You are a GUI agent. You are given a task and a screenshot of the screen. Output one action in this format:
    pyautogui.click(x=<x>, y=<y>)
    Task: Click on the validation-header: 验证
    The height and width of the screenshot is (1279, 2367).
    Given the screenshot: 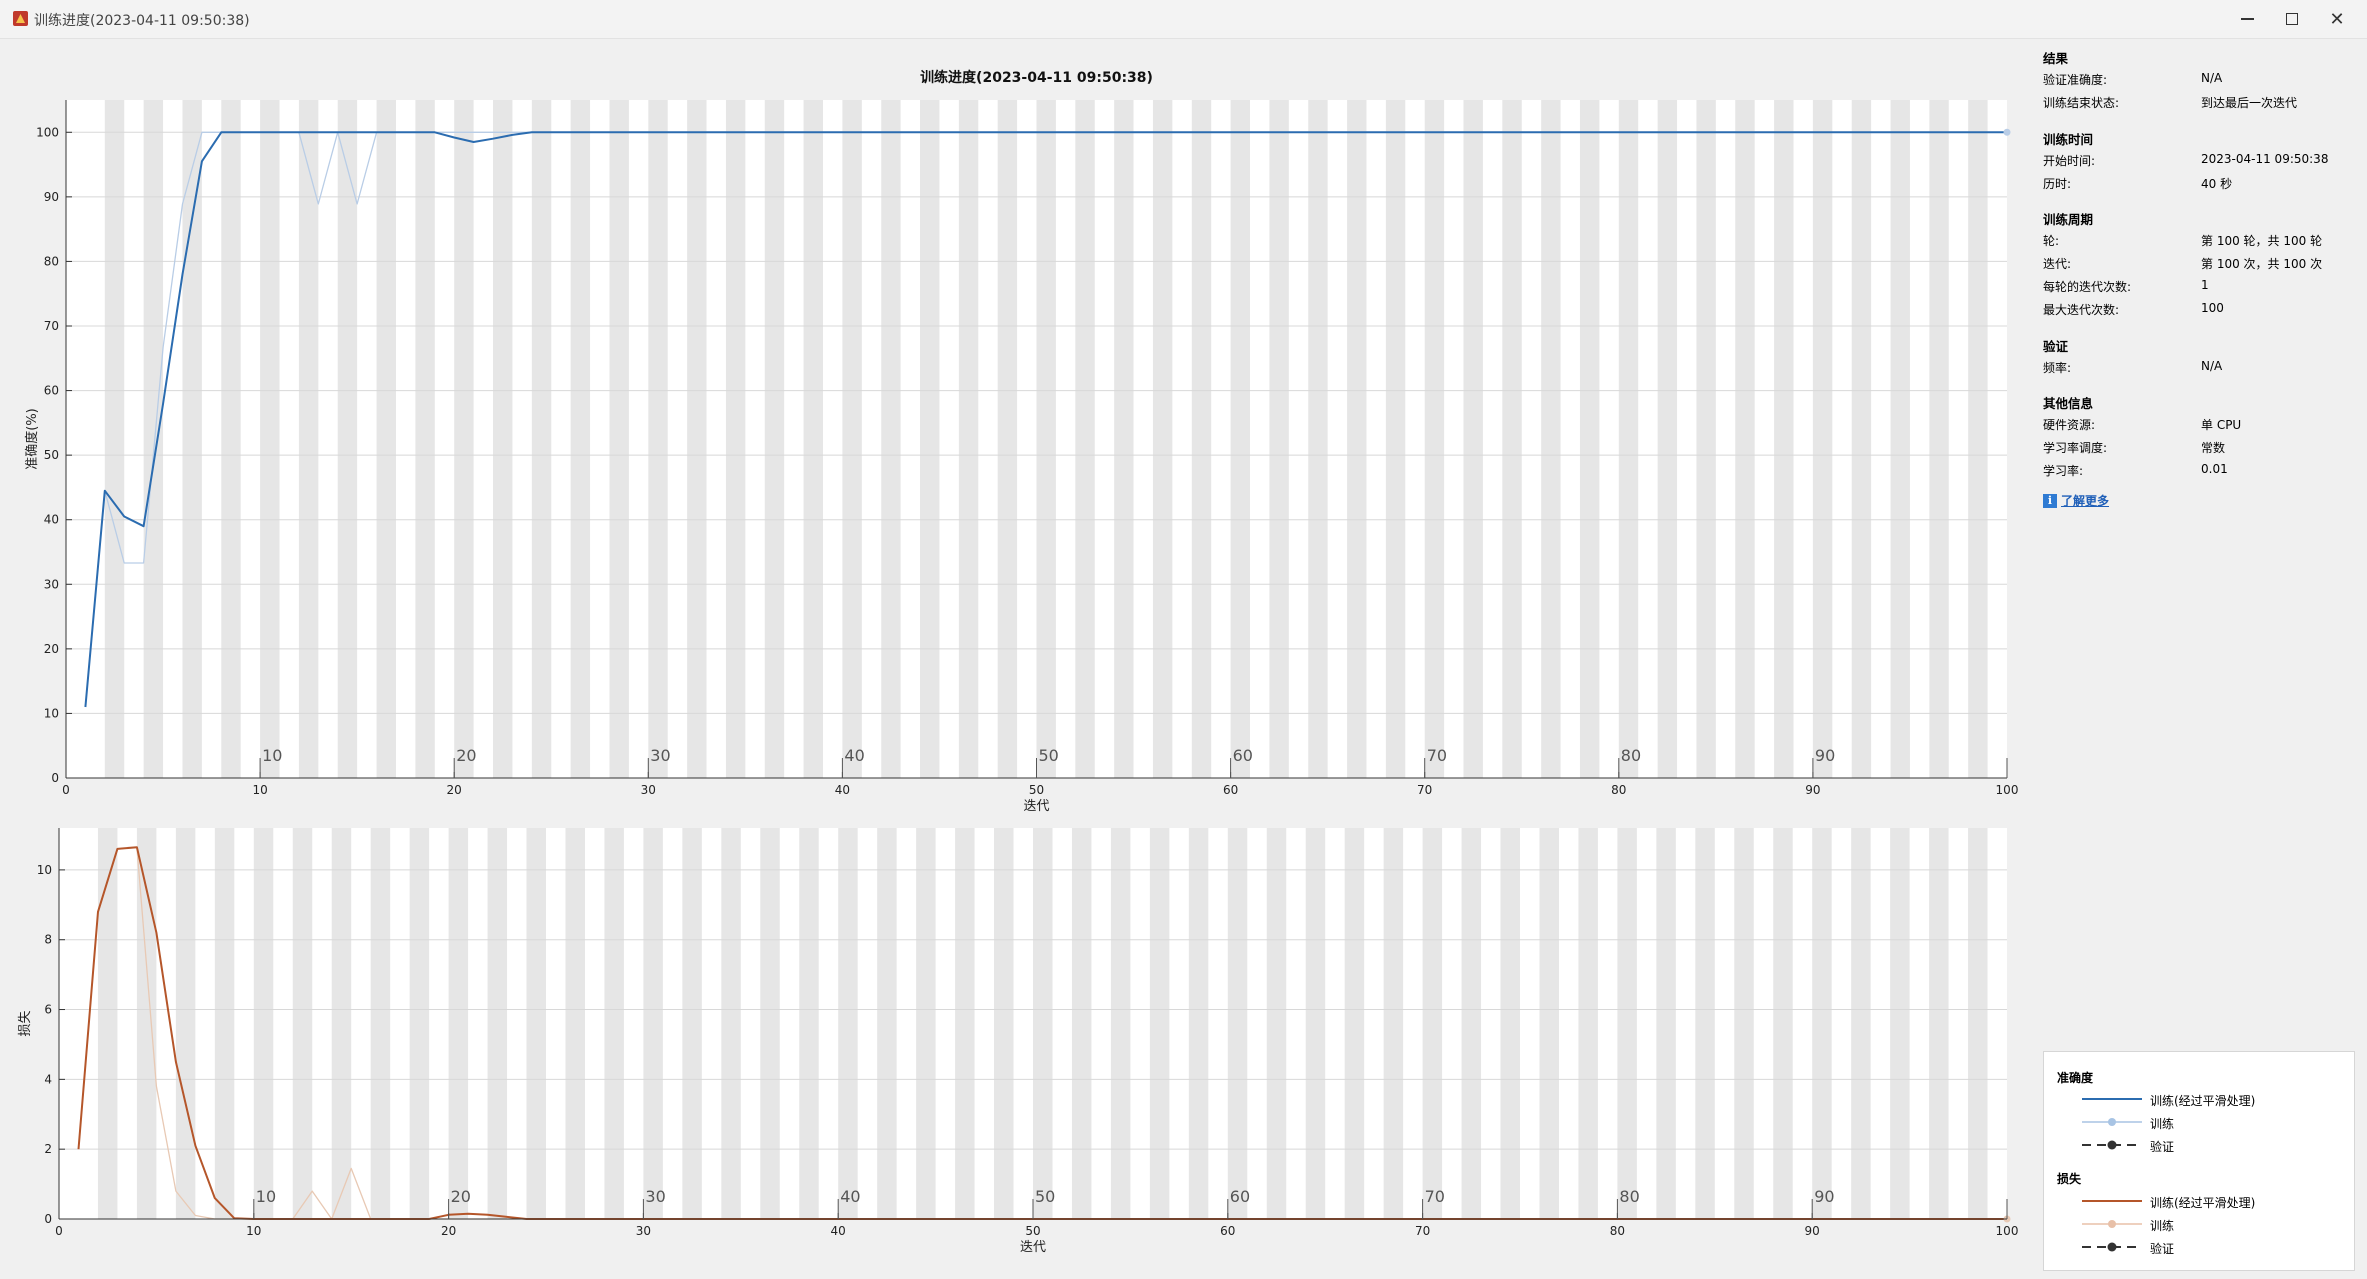 What is the action you would take?
    pyautogui.click(x=2056, y=346)
    